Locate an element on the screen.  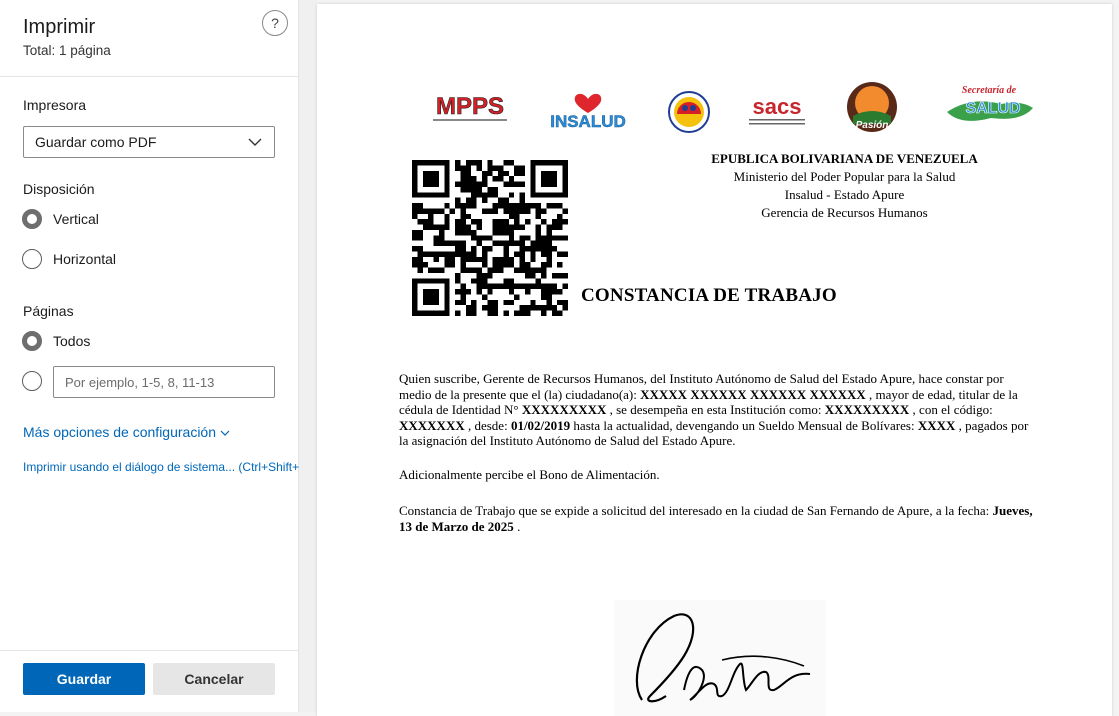
printer-label: Impresora is located at coordinates (55, 105).